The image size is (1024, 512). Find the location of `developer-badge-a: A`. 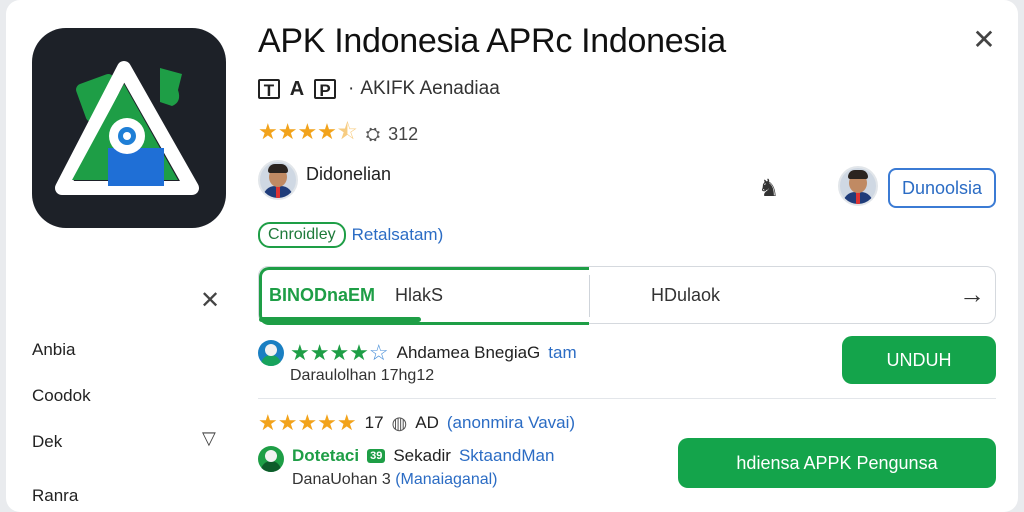

developer-badge-a: A is located at coordinates (297, 89).